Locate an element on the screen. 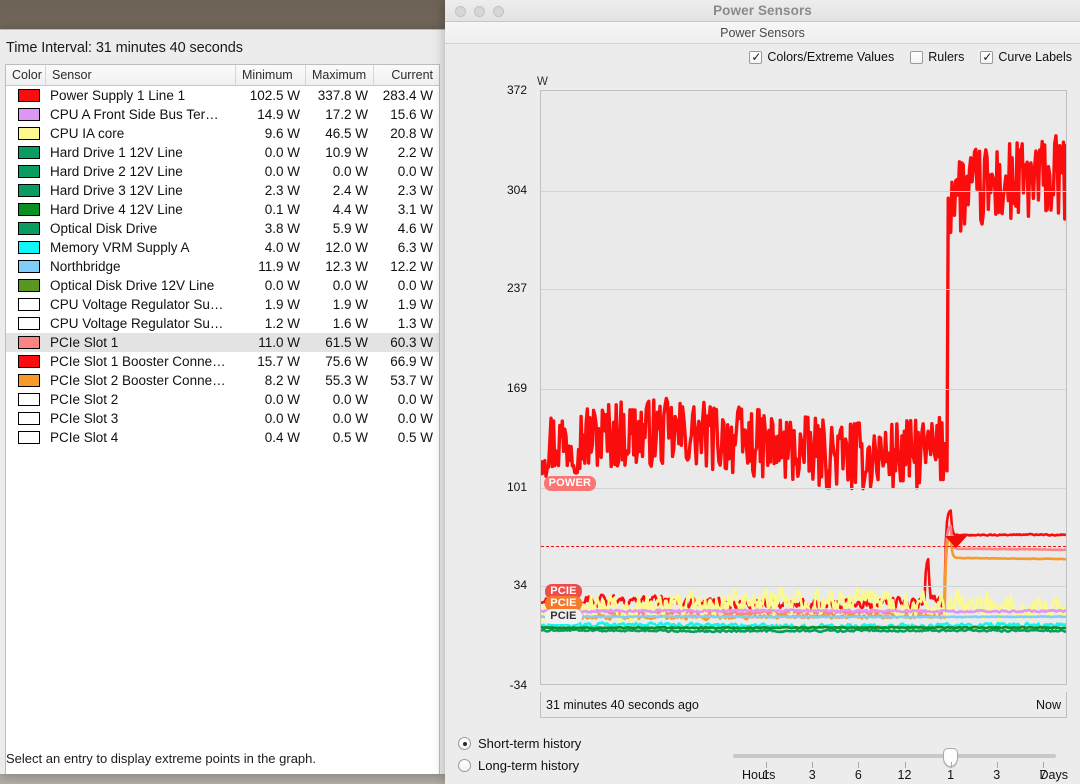  sensor-max-cell: 0.0 W is located at coordinates (350, 418).